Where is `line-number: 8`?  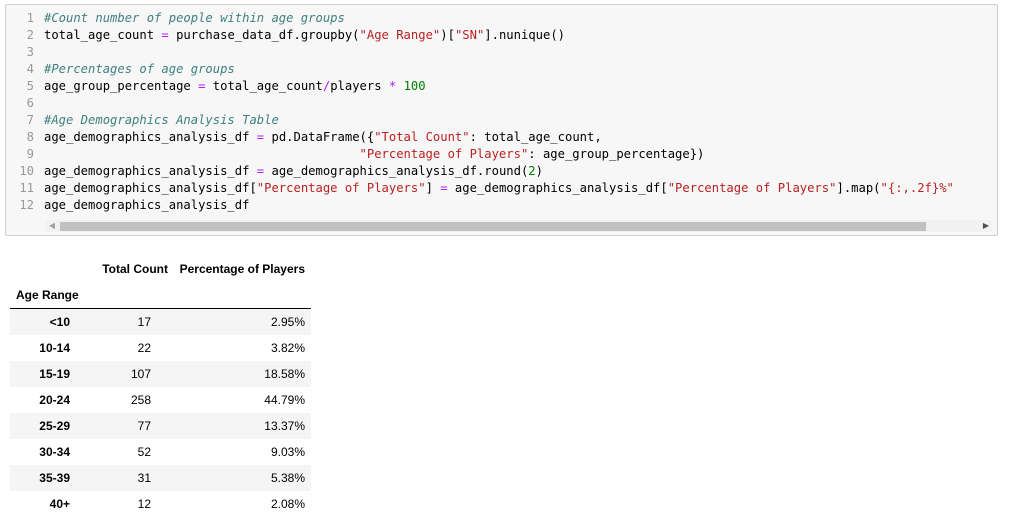 line-number: 8 is located at coordinates (30, 137).